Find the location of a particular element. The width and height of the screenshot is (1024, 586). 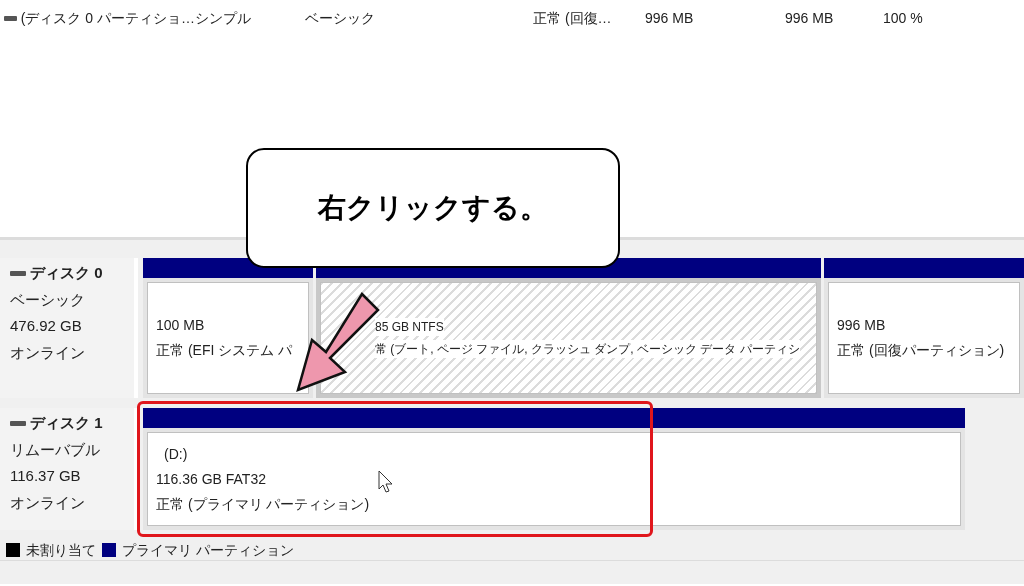

disk-size: 116.37 GB is located at coordinates (46, 476).